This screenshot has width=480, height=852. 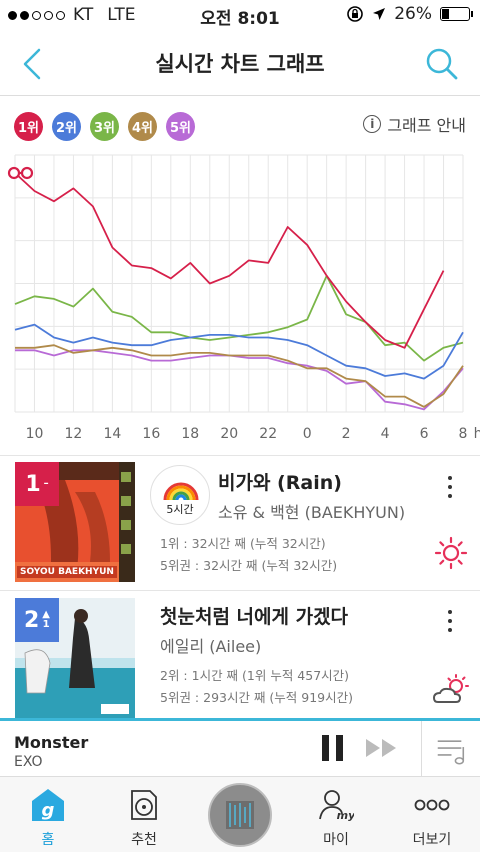 What do you see at coordinates (46, 483) in the screenshot?
I see `rank-change: –` at bounding box center [46, 483].